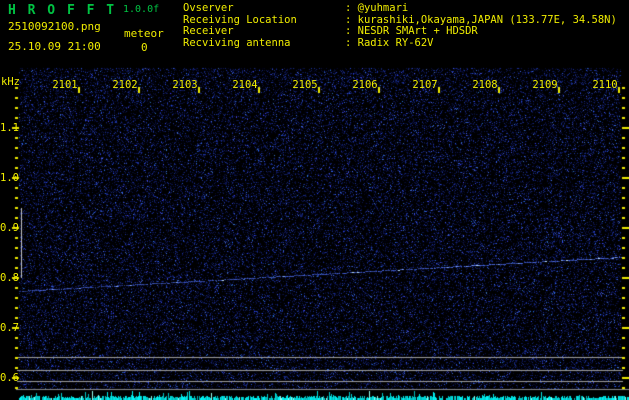 This screenshot has height=400, width=629. I want to click on time-tick-label: 2103, so click(185, 85).